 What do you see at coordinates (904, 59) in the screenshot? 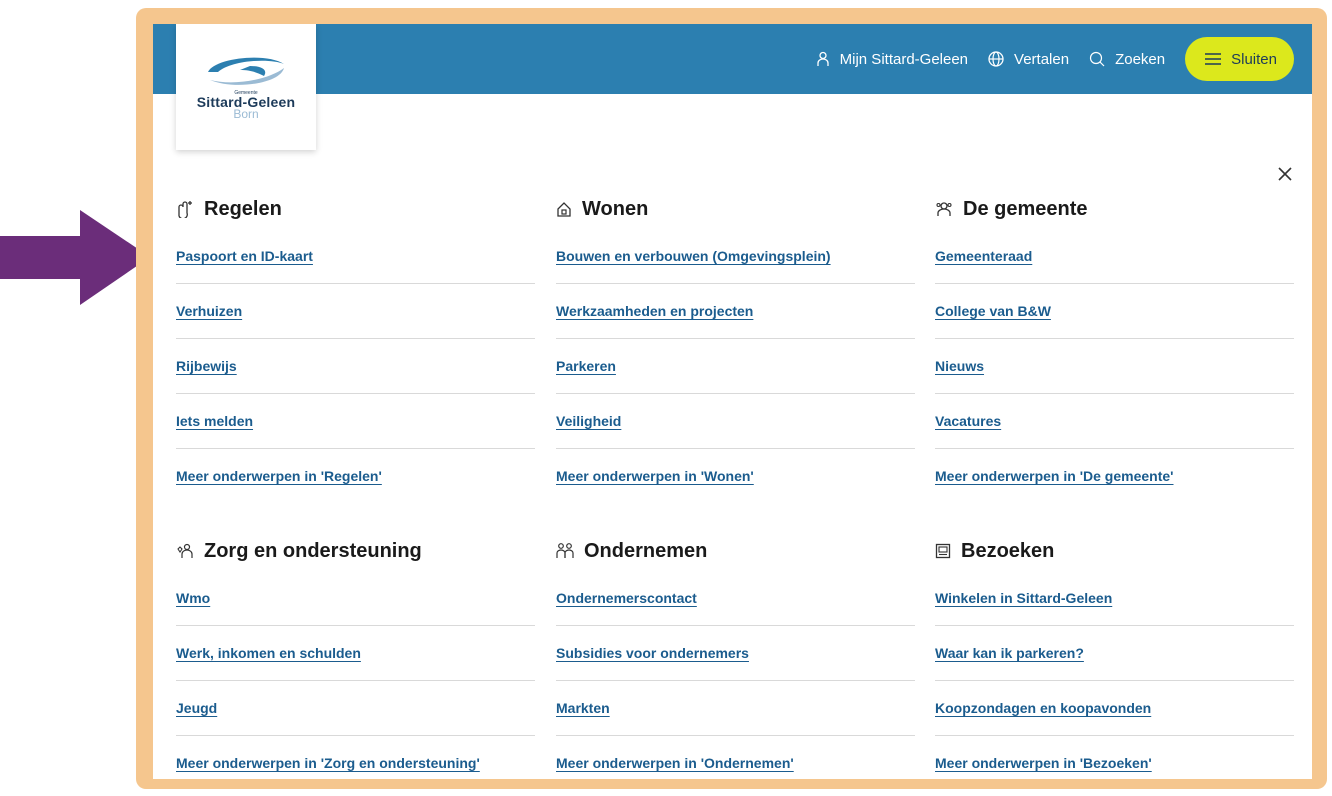
I see `mijn-sittard-geleen-label: Mijn Sittard-Geleen` at bounding box center [904, 59].